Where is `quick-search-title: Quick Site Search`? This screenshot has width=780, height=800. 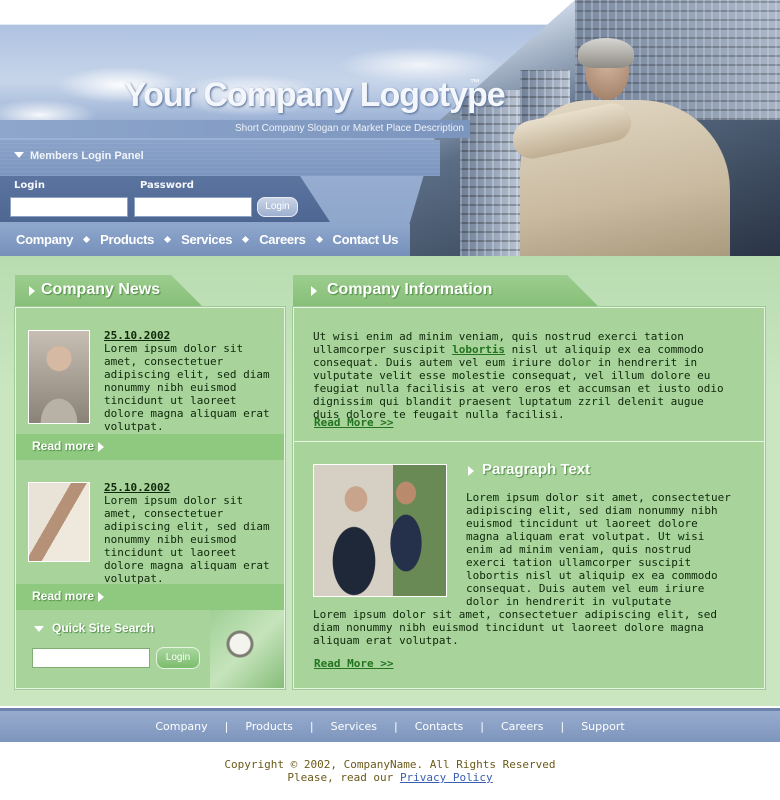
quick-search-title: Quick Site Search is located at coordinates (103, 628).